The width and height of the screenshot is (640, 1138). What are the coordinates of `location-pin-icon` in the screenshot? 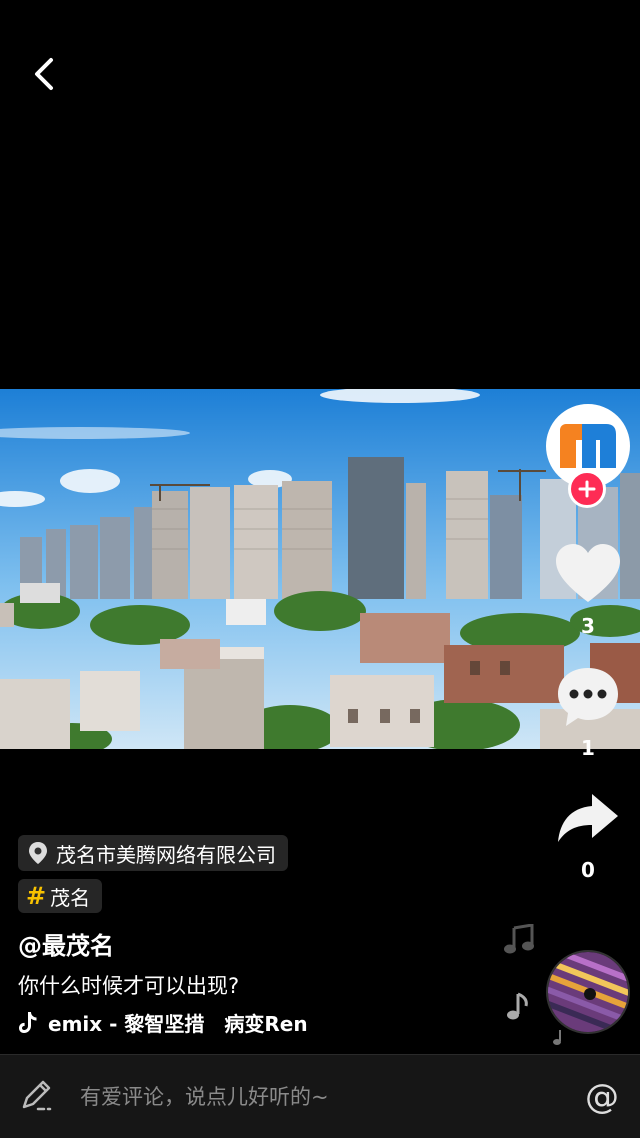 It's located at (38, 853).